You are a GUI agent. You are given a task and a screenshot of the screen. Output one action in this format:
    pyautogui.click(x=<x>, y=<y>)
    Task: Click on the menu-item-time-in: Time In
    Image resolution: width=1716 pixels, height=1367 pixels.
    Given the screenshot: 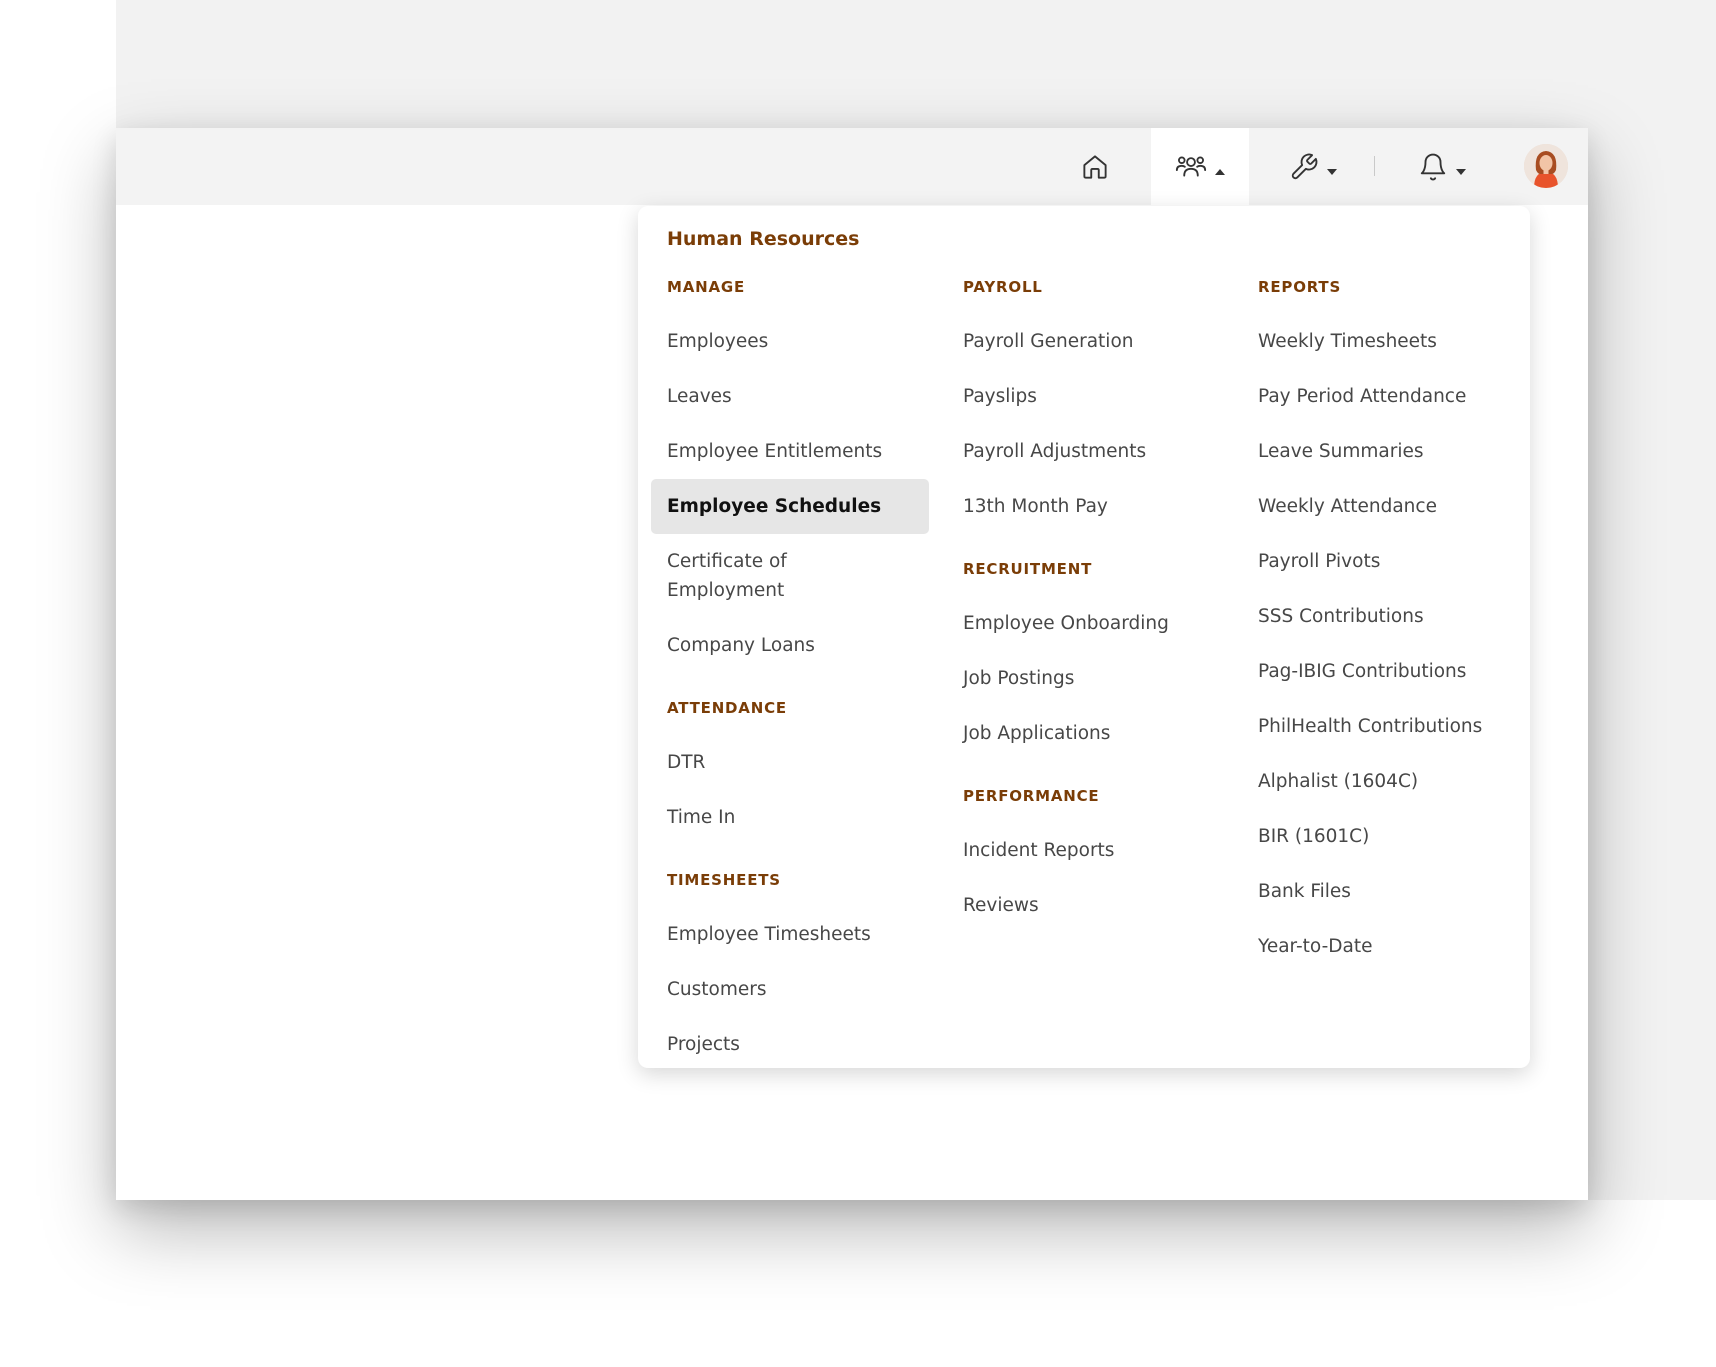 What is the action you would take?
    pyautogui.click(x=790, y=817)
    